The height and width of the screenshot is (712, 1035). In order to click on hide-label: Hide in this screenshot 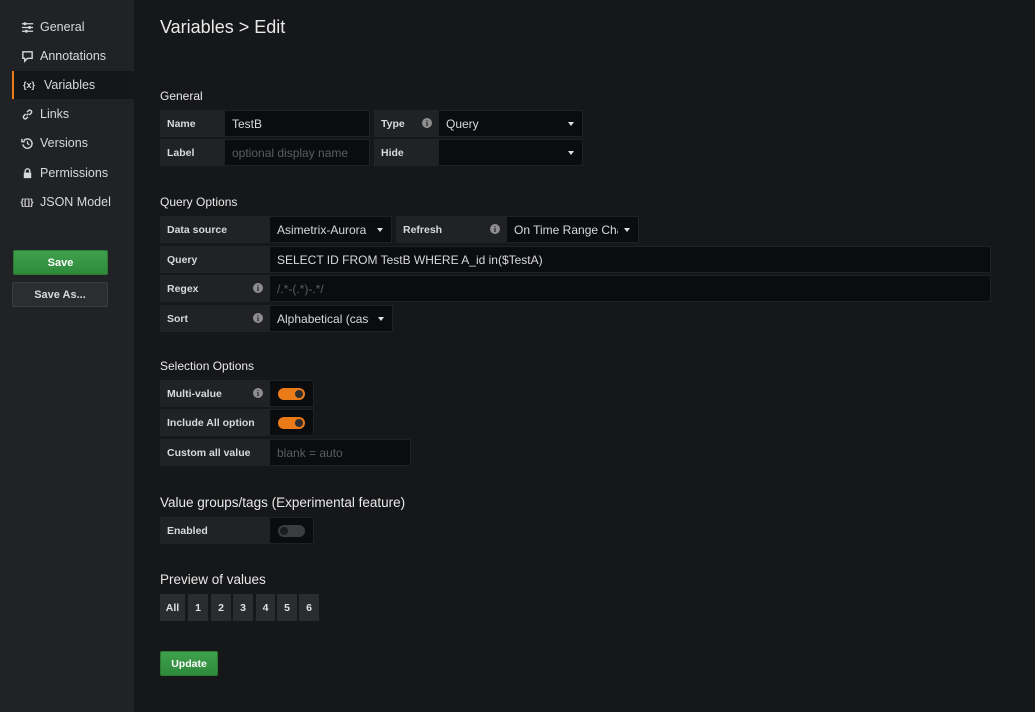, I will do `click(406, 152)`.